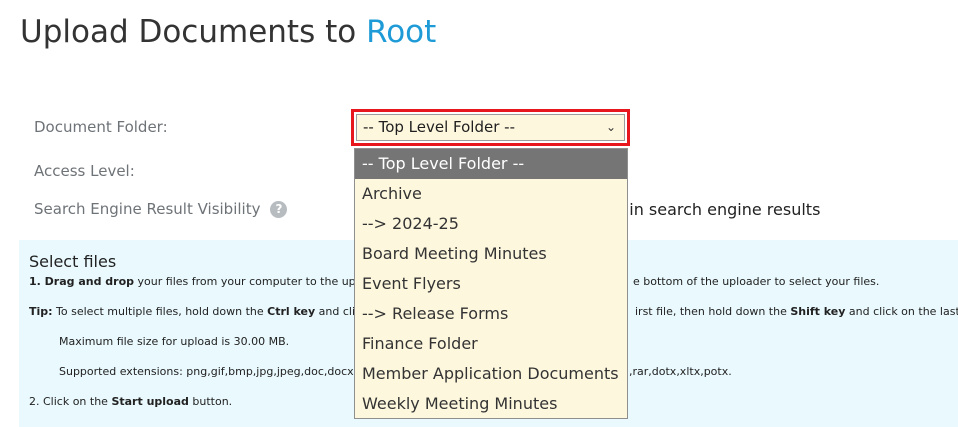 The width and height of the screenshot is (958, 427). Describe the element at coordinates (41, 311) in the screenshot. I see `tip-label: Tip:` at that location.